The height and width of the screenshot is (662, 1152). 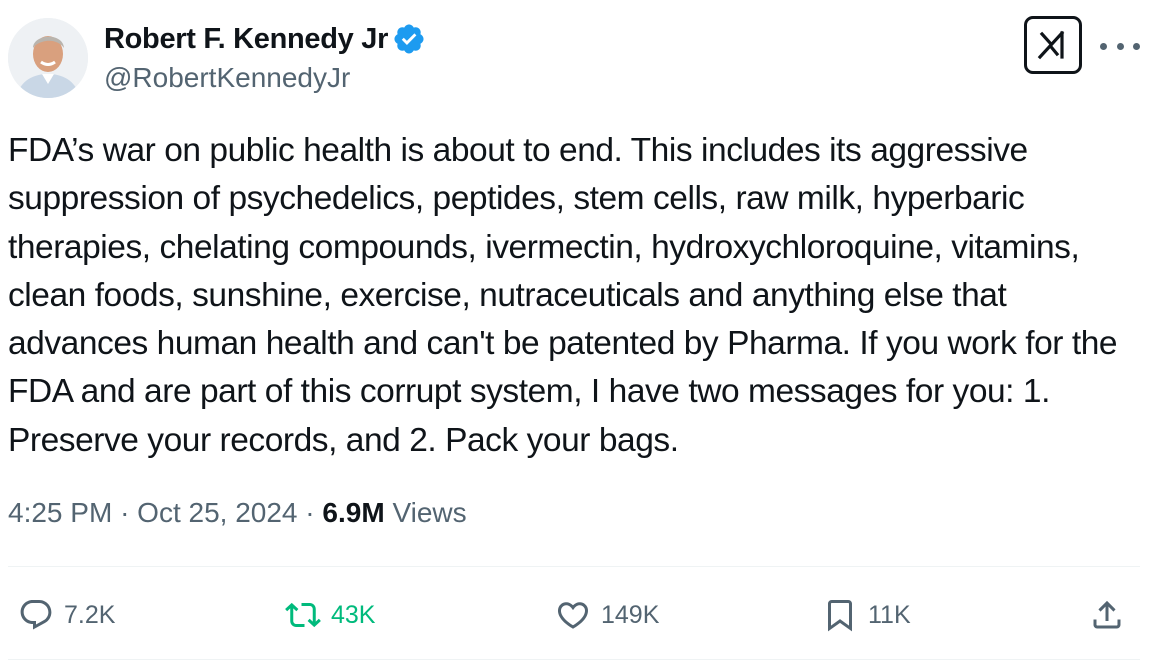 I want to click on author-name-row: Robert F. Kennedy Jr, so click(x=265, y=39).